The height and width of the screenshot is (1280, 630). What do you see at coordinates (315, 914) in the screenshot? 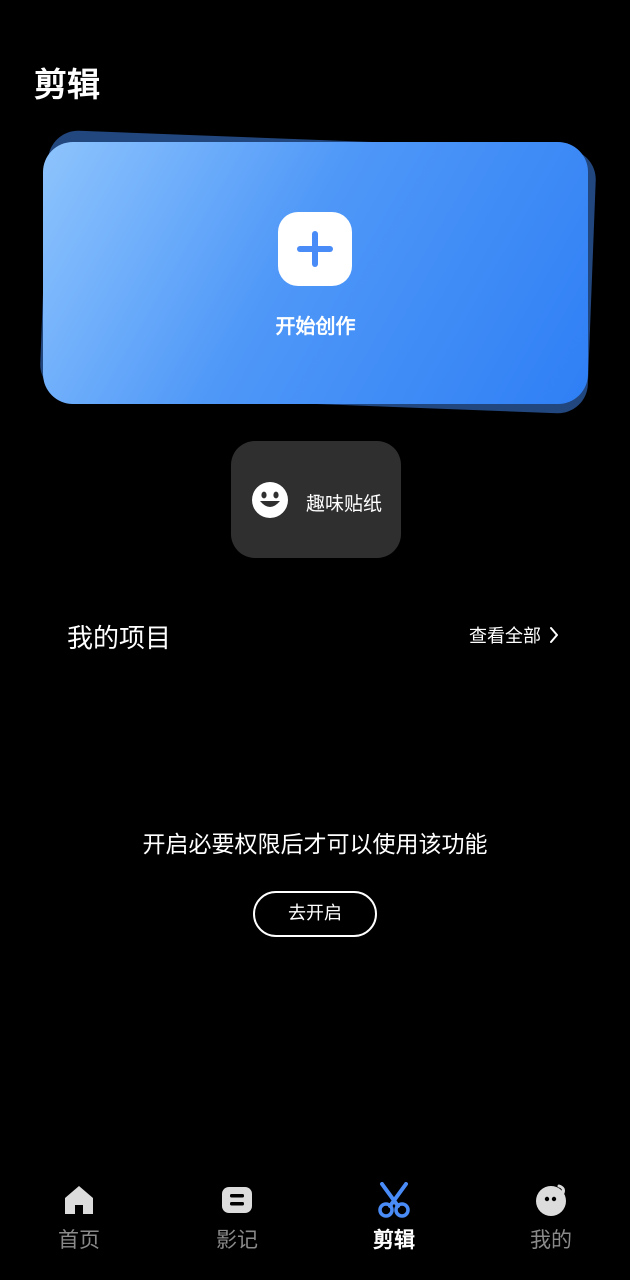
I see `enable-permission-button: 去开启` at bounding box center [315, 914].